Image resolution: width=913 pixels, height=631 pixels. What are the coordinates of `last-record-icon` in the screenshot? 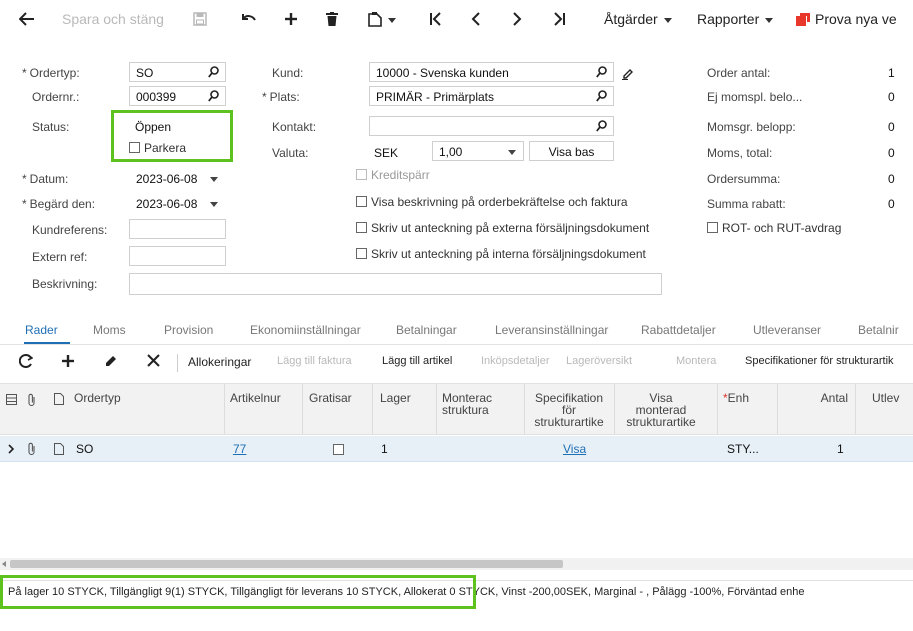 It's located at (559, 19).